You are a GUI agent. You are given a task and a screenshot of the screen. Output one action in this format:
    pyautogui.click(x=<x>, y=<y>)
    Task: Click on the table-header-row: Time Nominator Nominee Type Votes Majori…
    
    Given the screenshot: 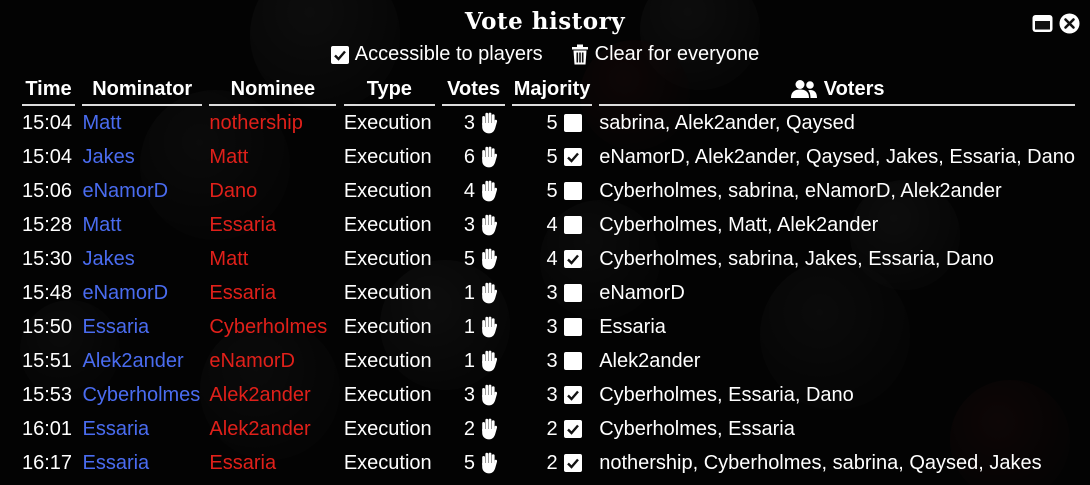 What is the action you would take?
    pyautogui.click(x=548, y=90)
    